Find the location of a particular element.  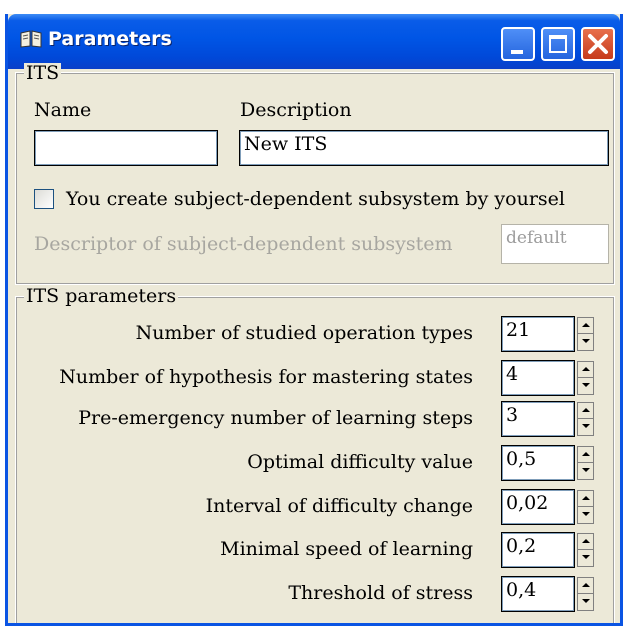

parameter-value-input: 3 is located at coordinates (538, 419).